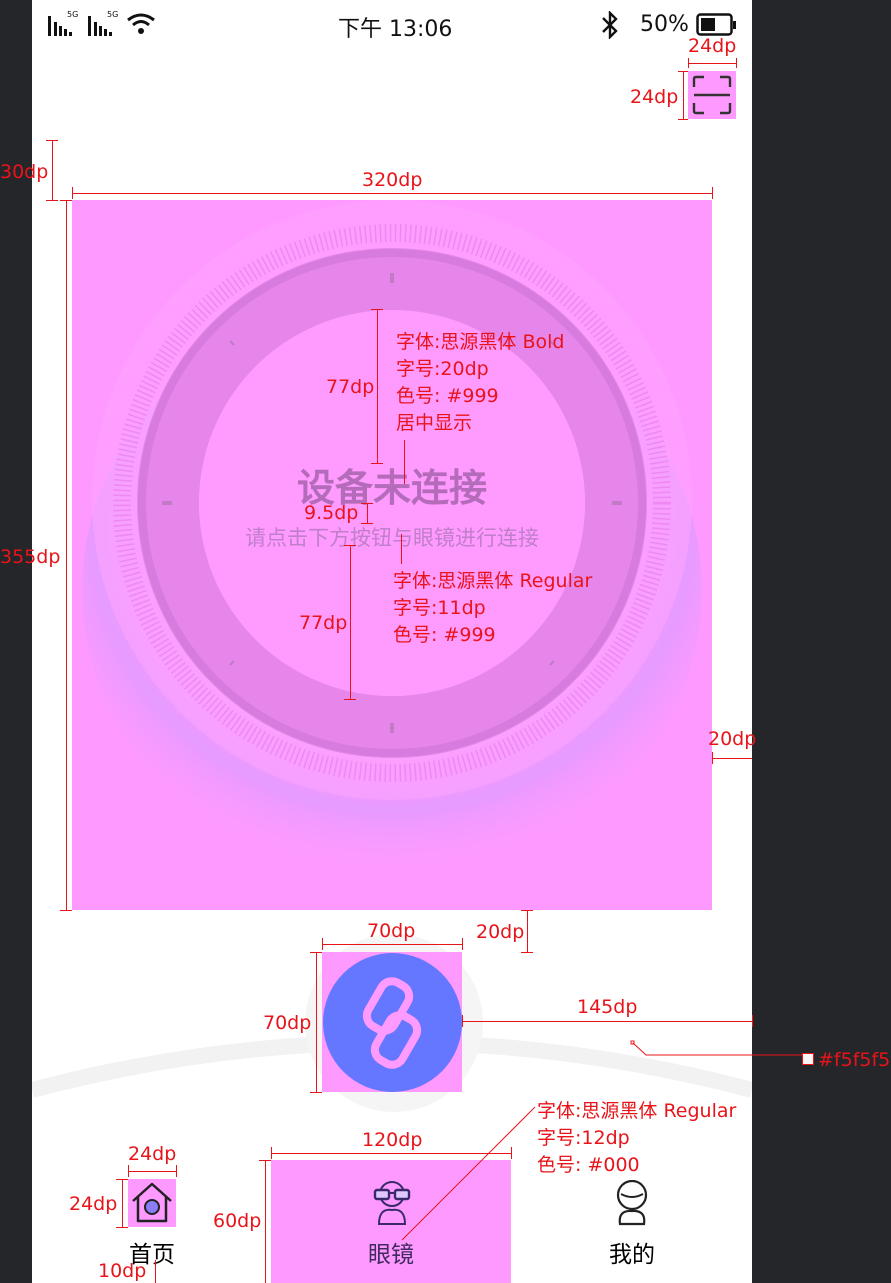  Describe the element at coordinates (350, 387) in the screenshot. I see `ann-title-top: 77dp` at that location.